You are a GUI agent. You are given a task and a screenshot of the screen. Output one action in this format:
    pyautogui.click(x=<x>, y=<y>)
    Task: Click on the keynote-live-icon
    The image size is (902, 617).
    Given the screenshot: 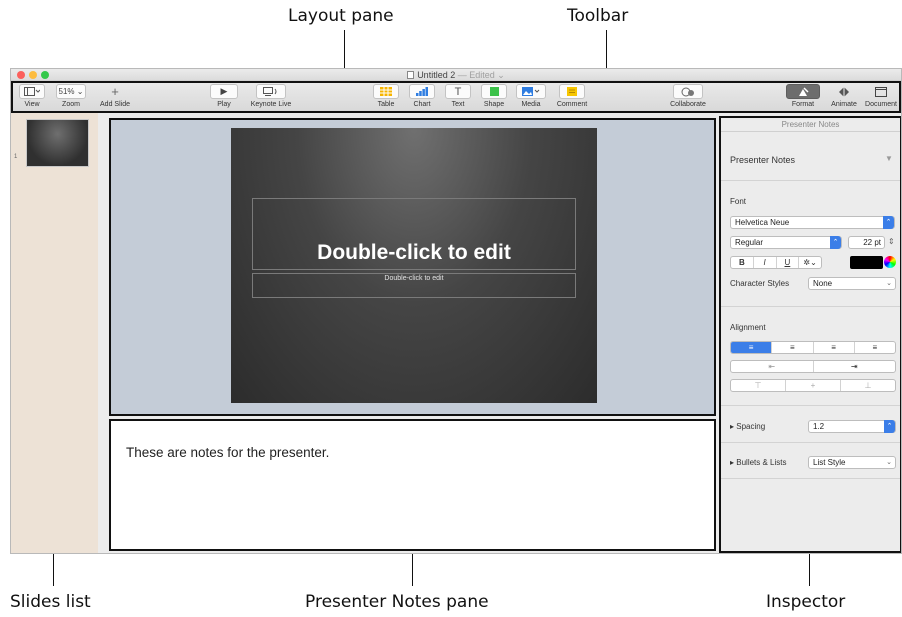 What is the action you would take?
    pyautogui.click(x=271, y=91)
    